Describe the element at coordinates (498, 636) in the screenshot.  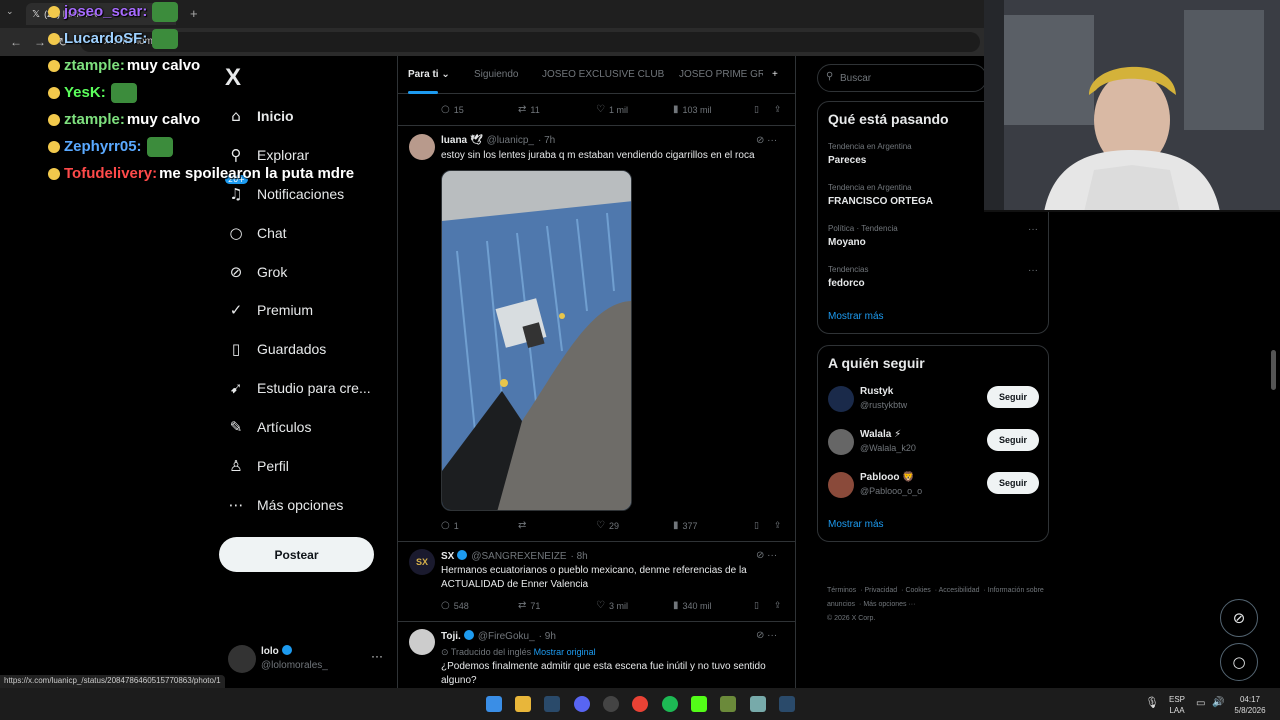
I see `tweet-author: Toji. @FireGoku_ · 9h` at that location.